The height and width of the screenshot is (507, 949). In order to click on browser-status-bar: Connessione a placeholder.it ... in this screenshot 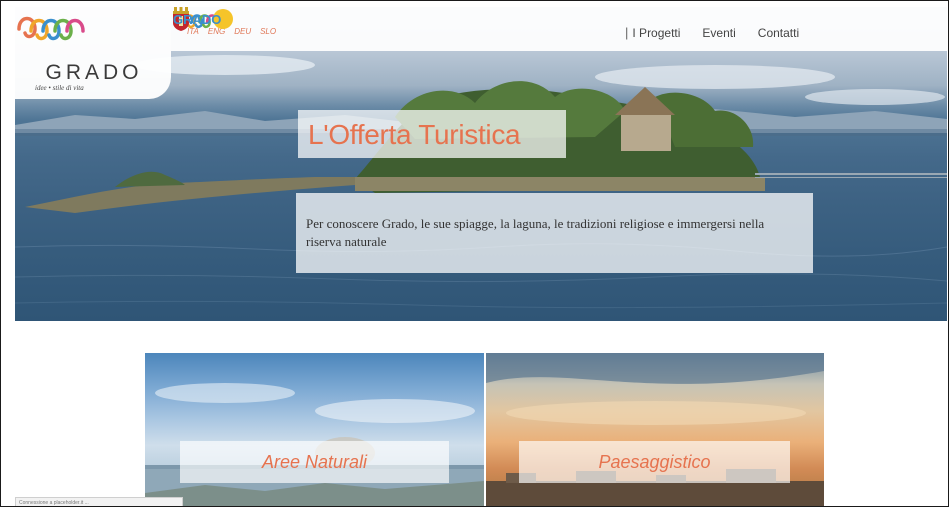, I will do `click(99, 501)`.